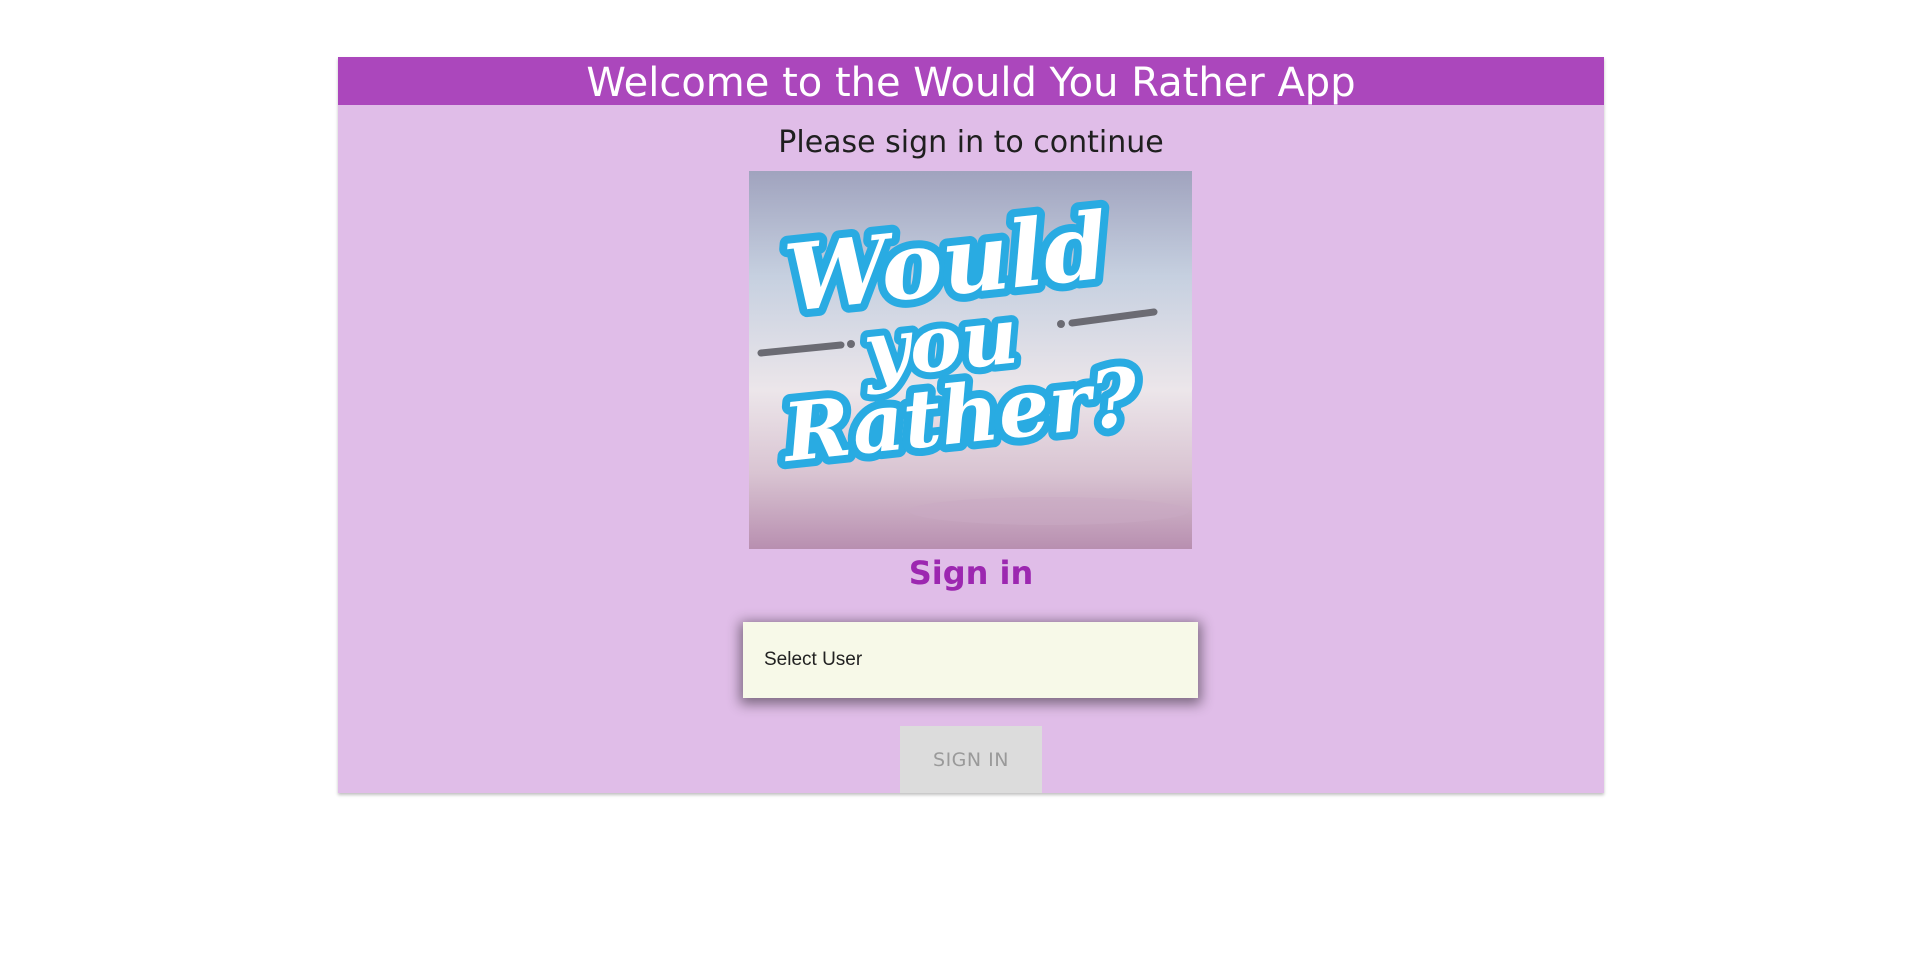 The image size is (1920, 967). What do you see at coordinates (970, 660) in the screenshot?
I see `user-select: Select User` at bounding box center [970, 660].